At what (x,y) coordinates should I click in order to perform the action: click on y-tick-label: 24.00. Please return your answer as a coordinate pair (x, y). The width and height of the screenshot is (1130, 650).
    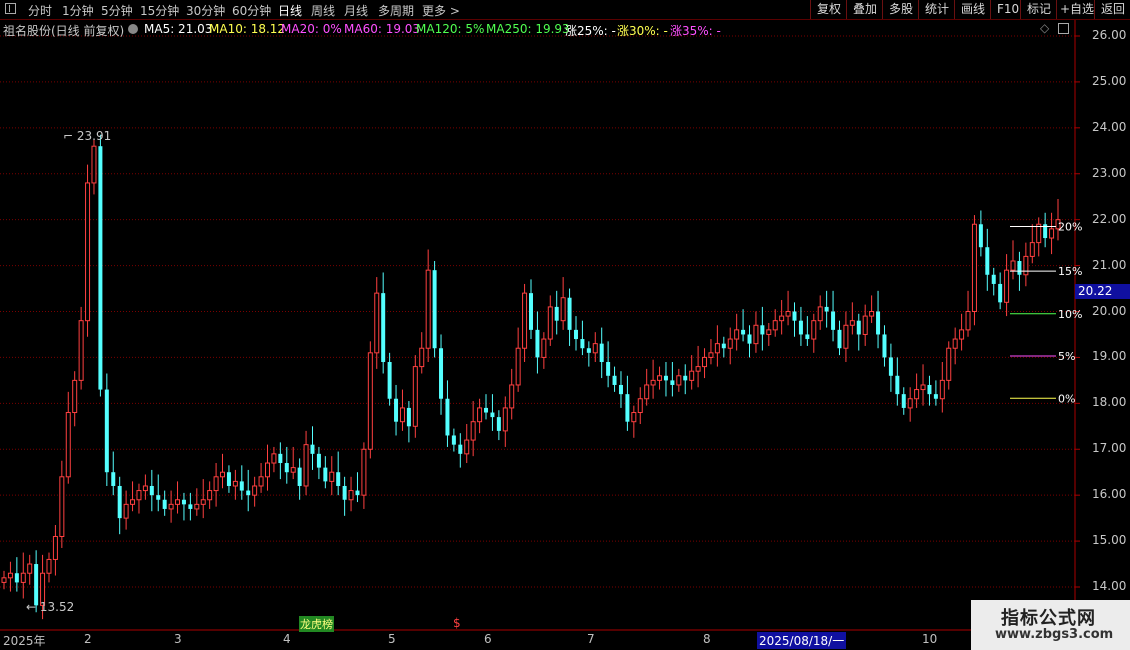
    Looking at the image, I should click on (1109, 126).